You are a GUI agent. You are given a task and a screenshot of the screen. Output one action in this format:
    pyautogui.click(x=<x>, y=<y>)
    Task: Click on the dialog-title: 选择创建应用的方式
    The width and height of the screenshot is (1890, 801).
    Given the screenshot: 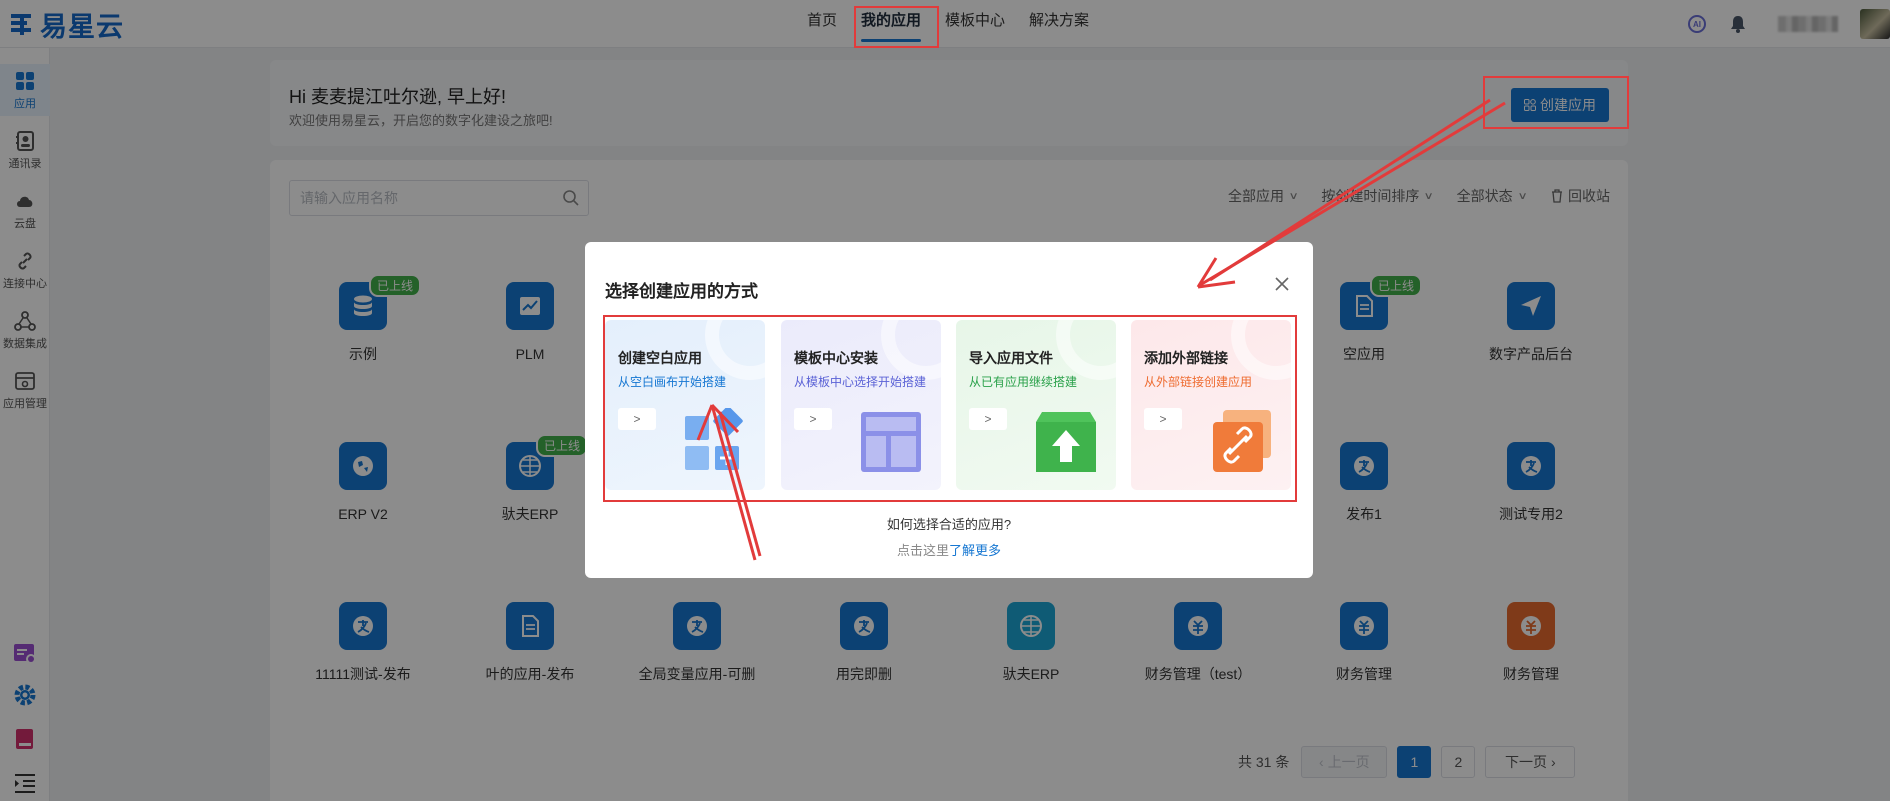 What is the action you would take?
    pyautogui.click(x=681, y=291)
    